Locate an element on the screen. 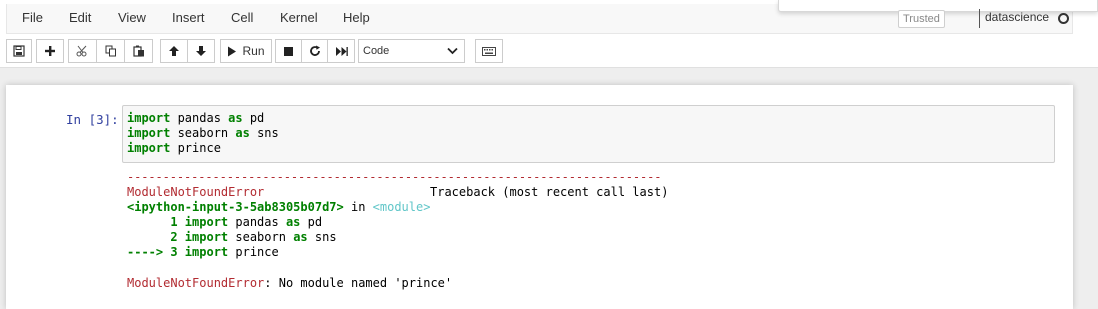 The width and height of the screenshot is (1098, 309). paste-icon is located at coordinates (138, 51).